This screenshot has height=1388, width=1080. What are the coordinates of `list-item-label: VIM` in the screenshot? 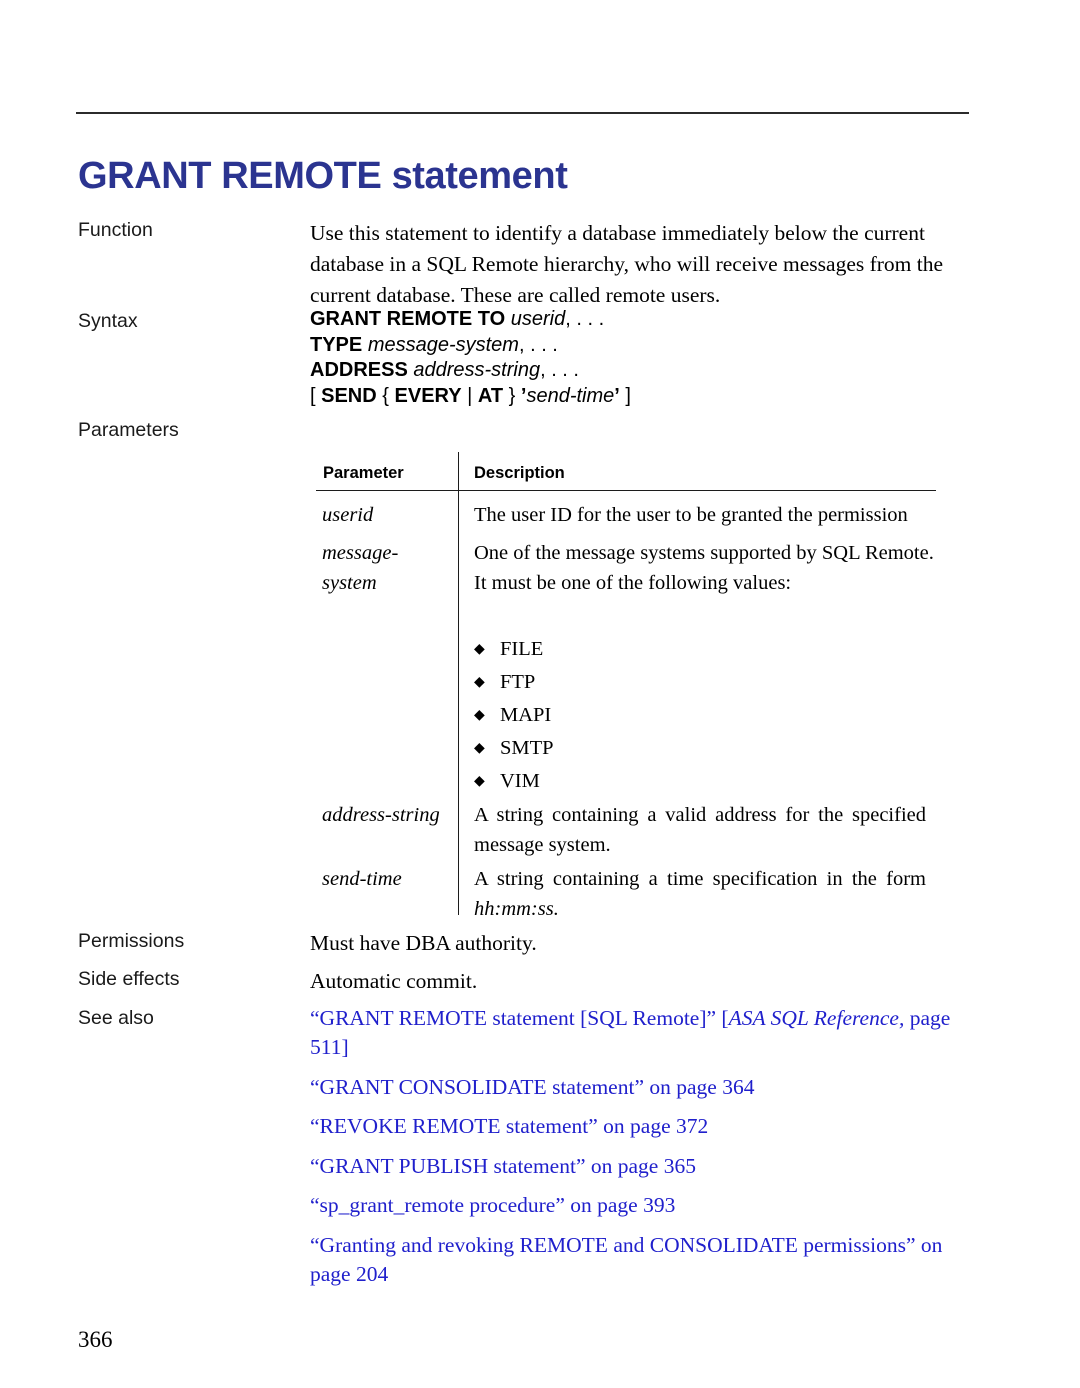 It's located at (520, 781).